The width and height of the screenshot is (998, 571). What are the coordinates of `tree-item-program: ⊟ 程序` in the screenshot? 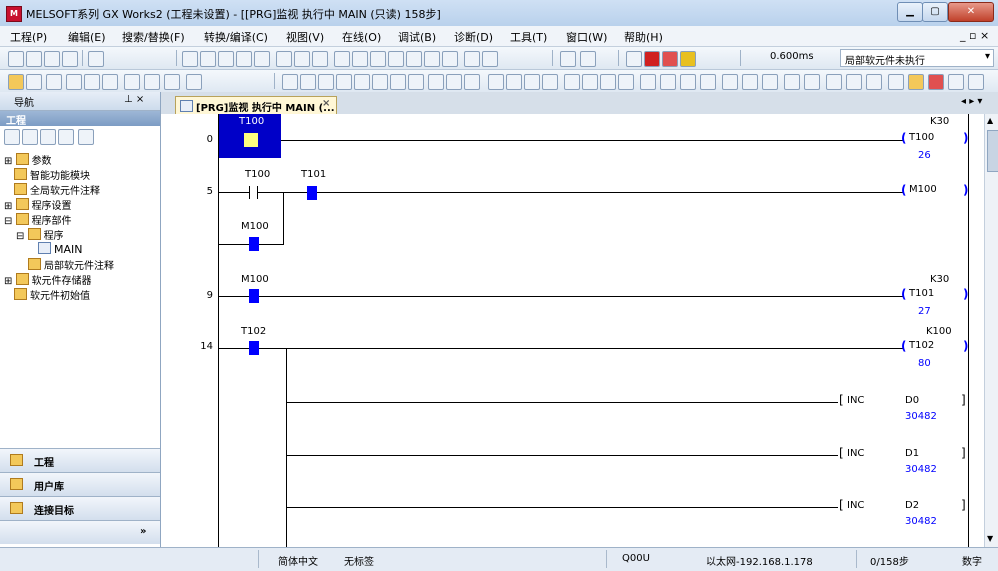 It's located at (40, 234).